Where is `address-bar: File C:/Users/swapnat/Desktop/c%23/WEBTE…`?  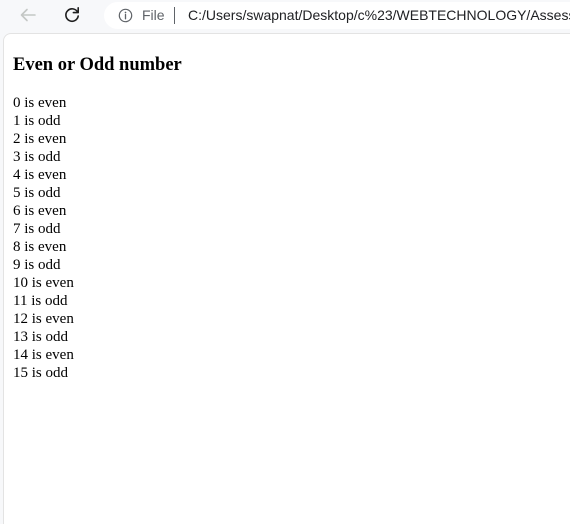
address-bar: File C:/Users/swapnat/Desktop/c%23/WEBTE… is located at coordinates (337, 15).